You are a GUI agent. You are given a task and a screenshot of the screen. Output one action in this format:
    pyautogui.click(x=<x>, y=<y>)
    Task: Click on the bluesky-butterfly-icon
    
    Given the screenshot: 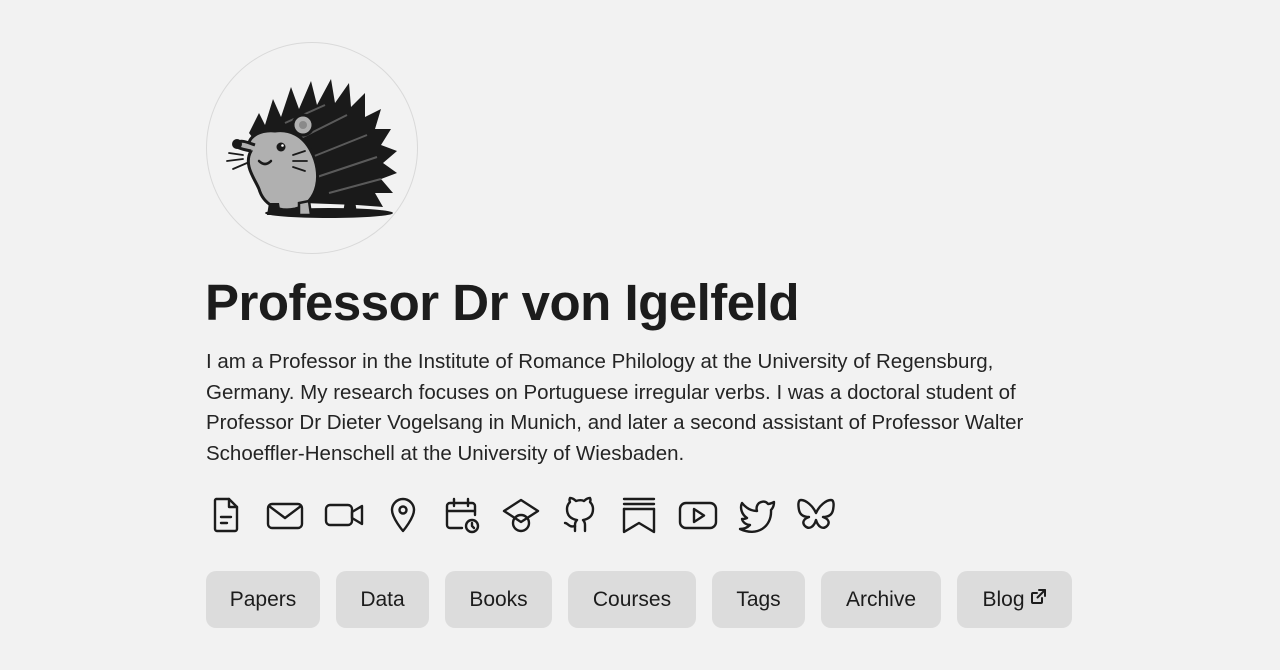 What is the action you would take?
    pyautogui.click(x=816, y=513)
    